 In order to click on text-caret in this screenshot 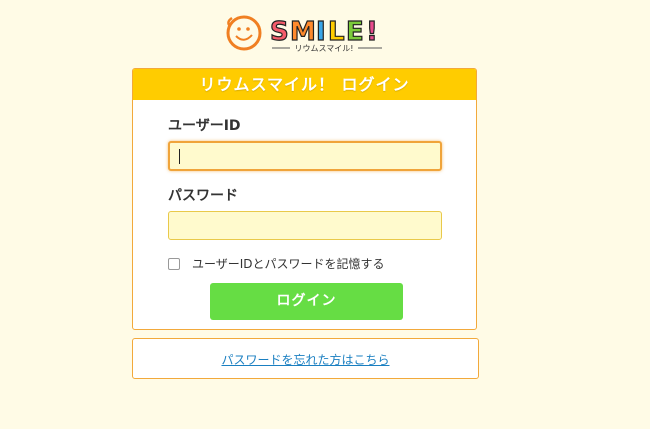, I will do `click(179, 156)`.